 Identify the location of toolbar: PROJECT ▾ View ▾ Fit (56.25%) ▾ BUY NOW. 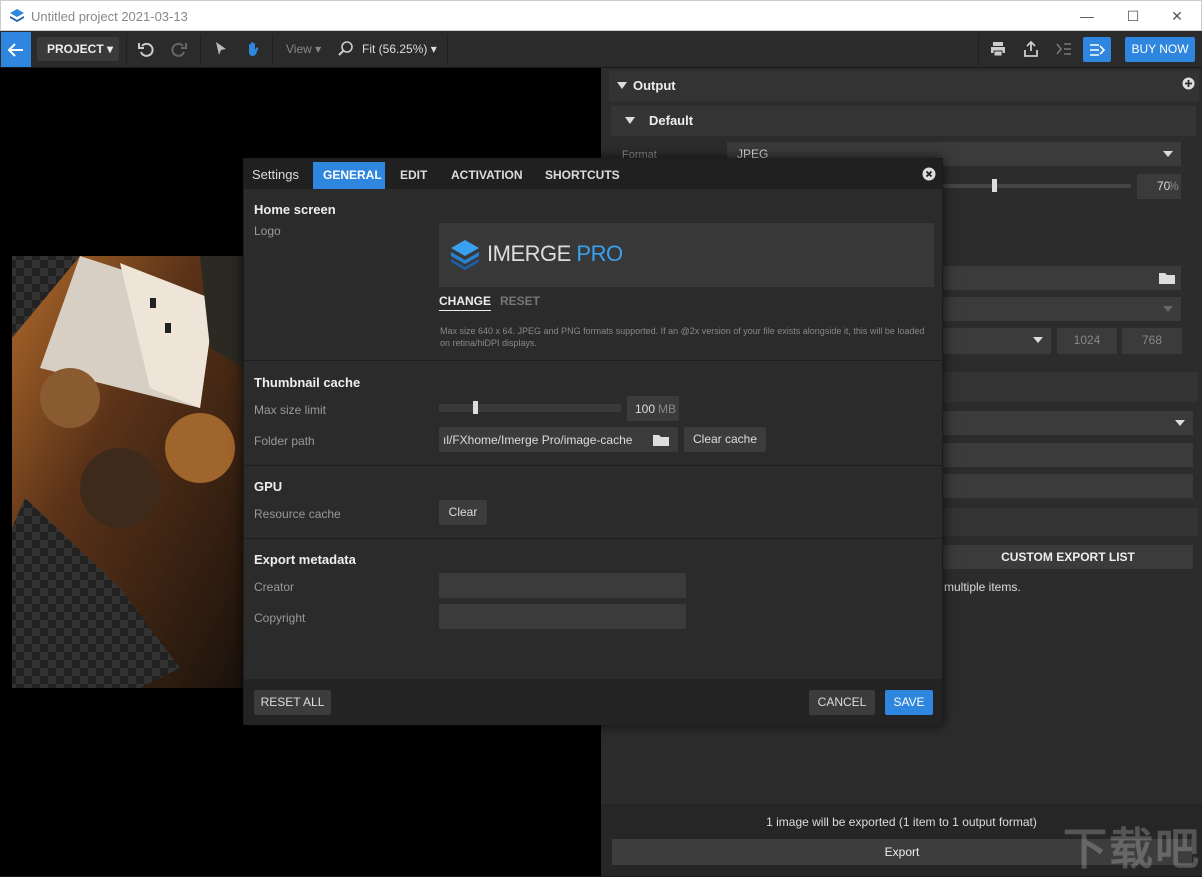
(601, 49).